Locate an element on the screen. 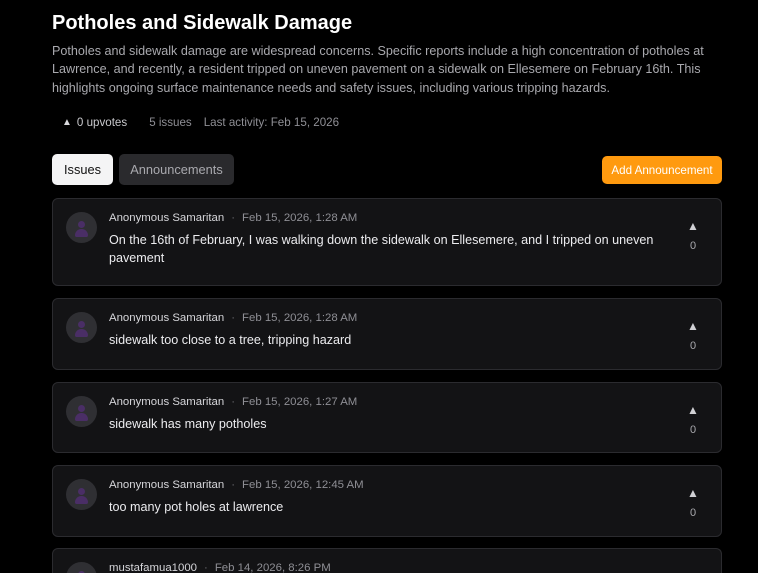 The image size is (758, 573). page-title: Potholes and Sidewalk Damage is located at coordinates (202, 23).